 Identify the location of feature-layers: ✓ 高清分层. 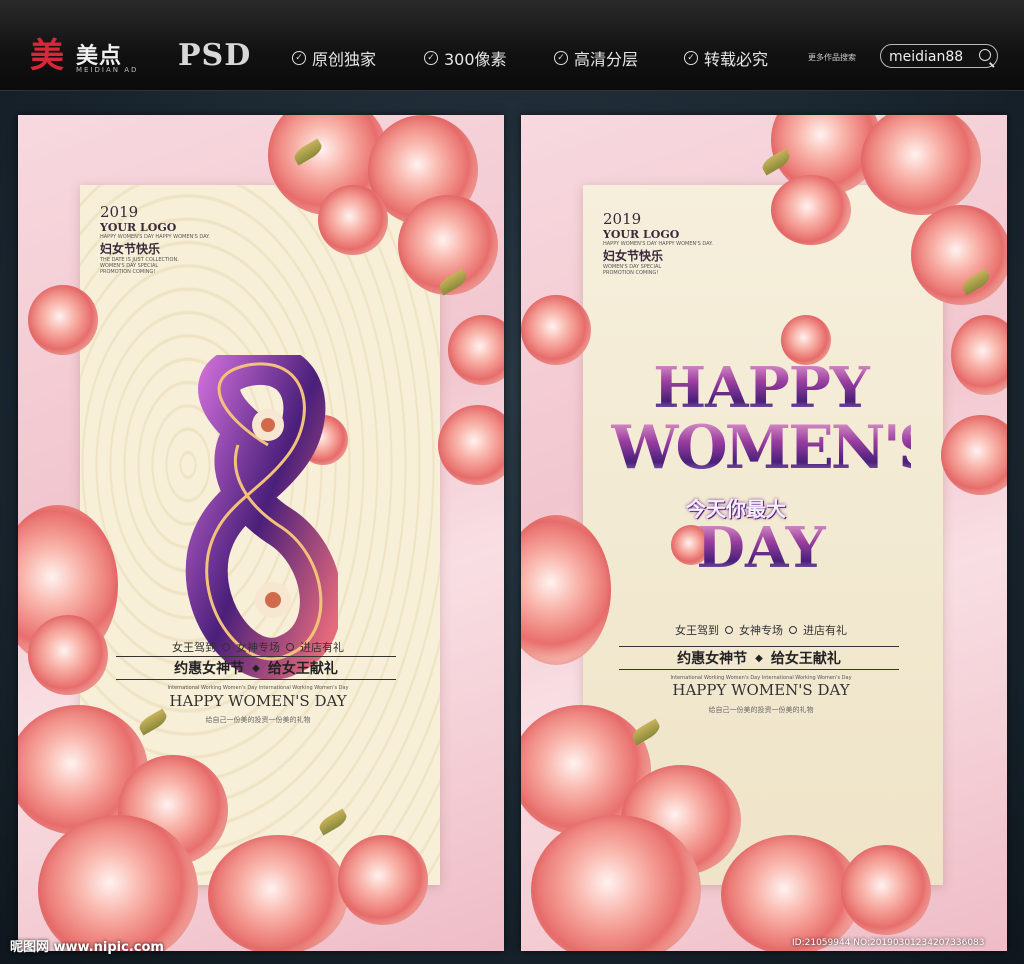
(596, 58).